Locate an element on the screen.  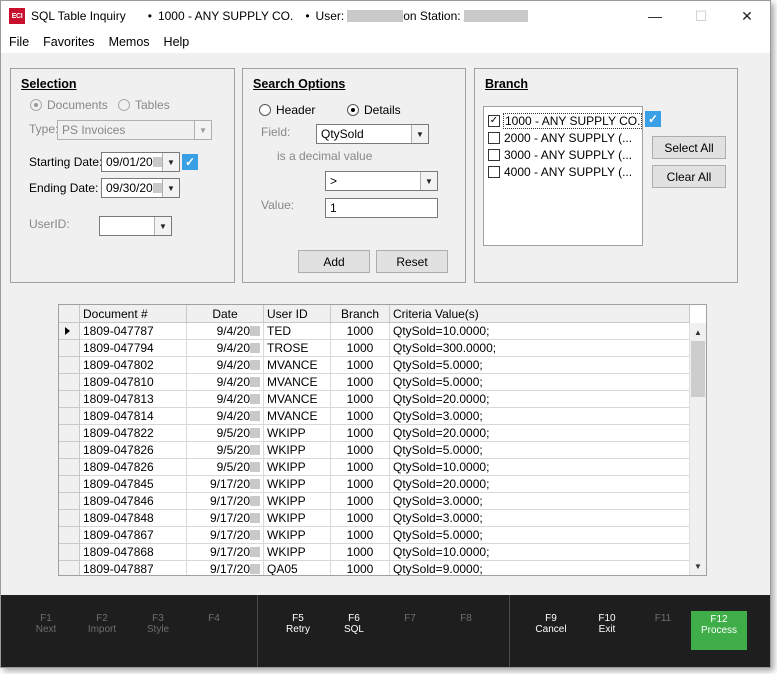
checkbox-checked-icon: ✓ is located at coordinates (494, 121).